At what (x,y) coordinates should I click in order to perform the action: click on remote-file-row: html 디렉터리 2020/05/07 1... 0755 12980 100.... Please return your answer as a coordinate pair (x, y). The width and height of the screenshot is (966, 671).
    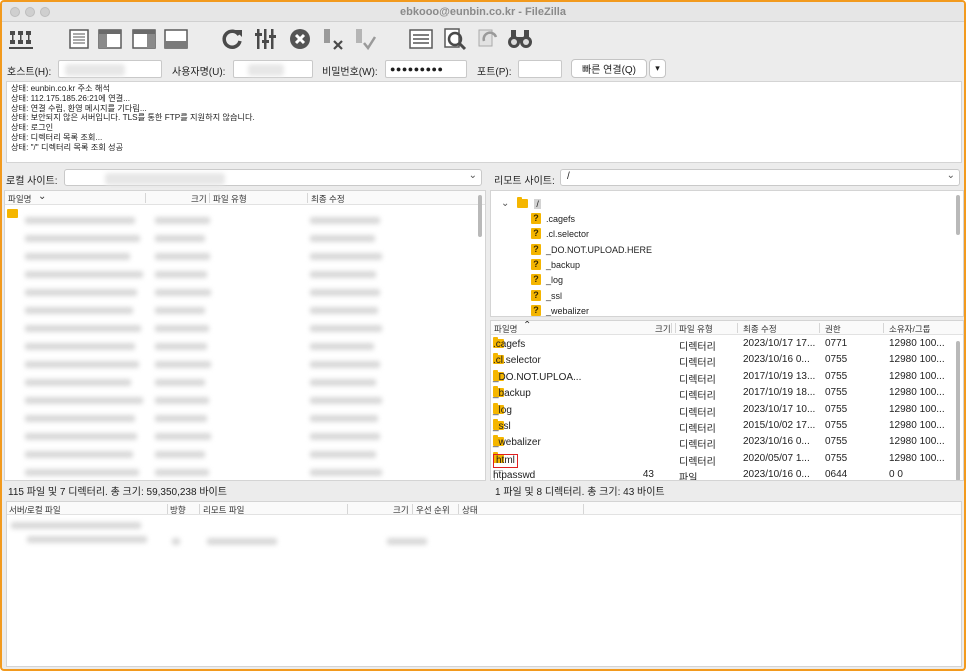
    Looking at the image, I should click on (720, 459).